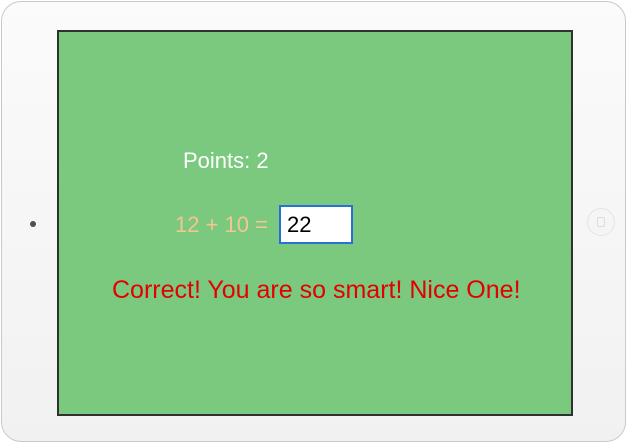 This screenshot has height=445, width=629. I want to click on answer-input, so click(316, 224).